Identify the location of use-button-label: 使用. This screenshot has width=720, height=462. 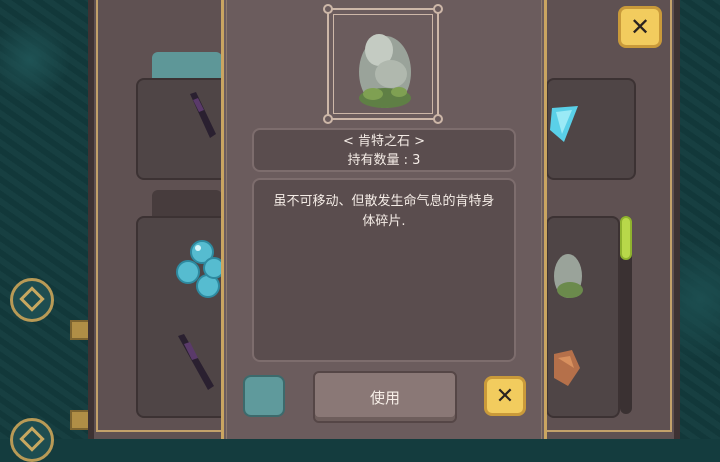
(384, 397).